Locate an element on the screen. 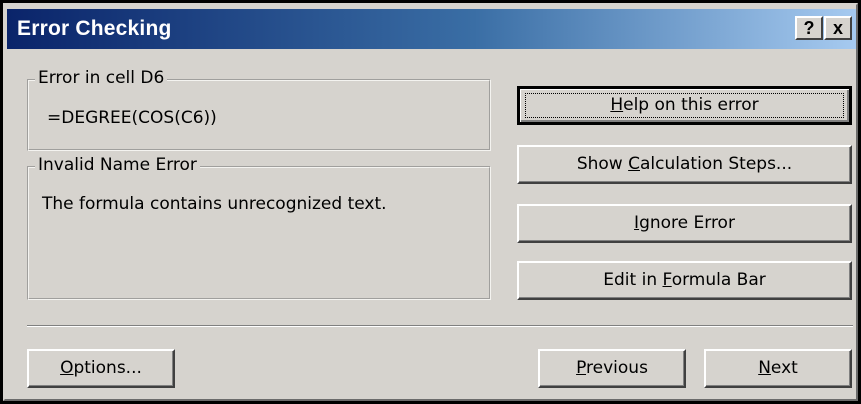  focus-rectangle is located at coordinates (684, 105).